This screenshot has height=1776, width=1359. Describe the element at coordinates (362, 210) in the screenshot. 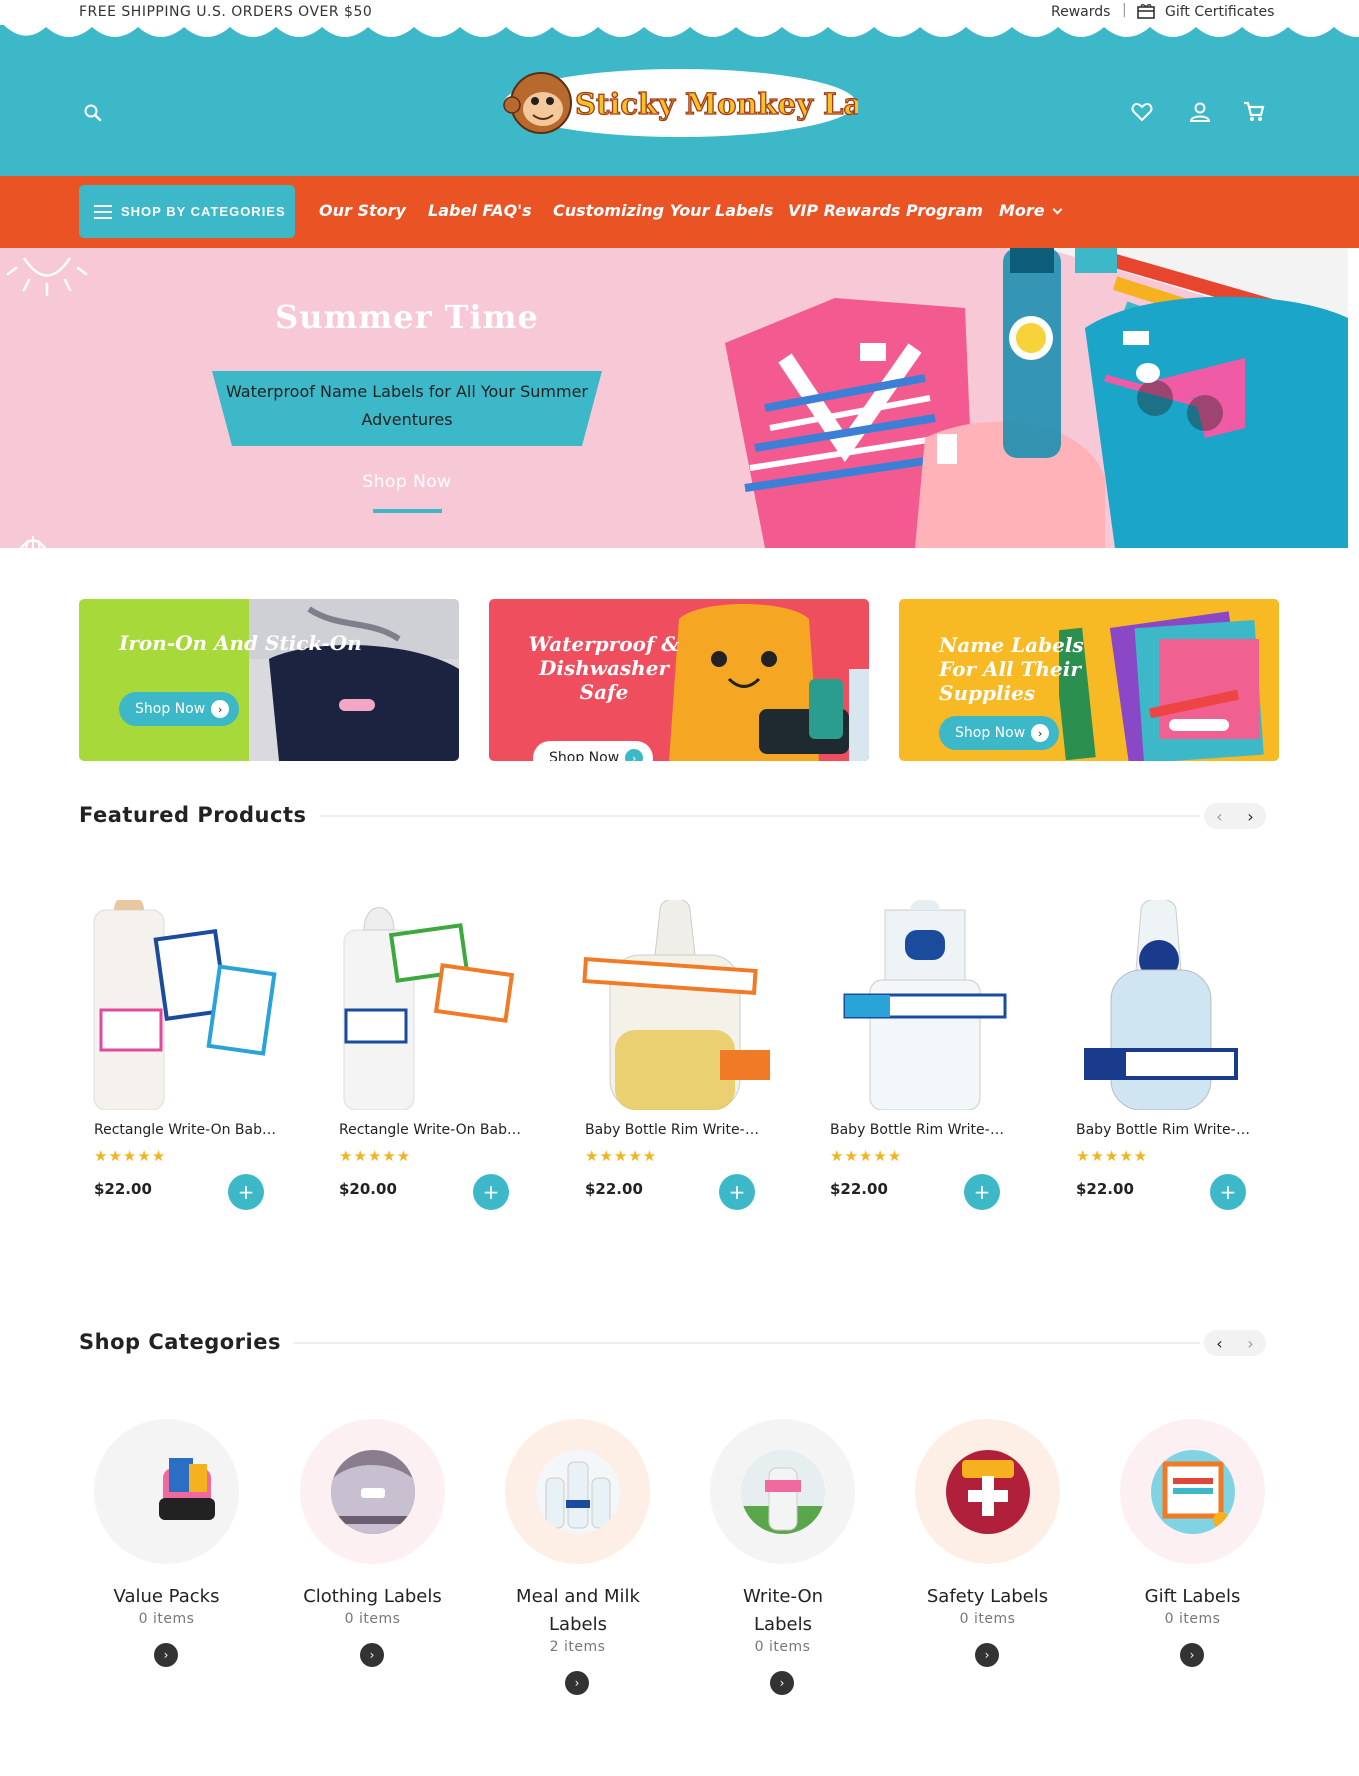

I see `nav-our-story: Our Story` at that location.